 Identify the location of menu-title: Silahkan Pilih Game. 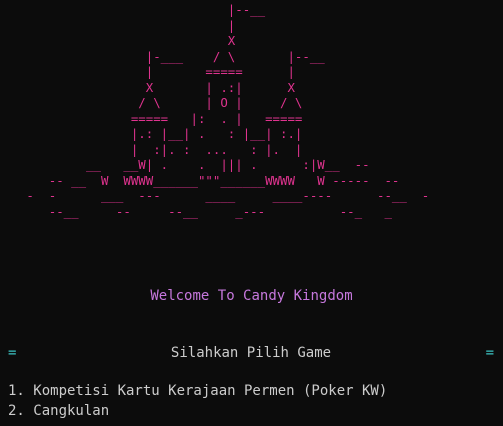
(251, 353).